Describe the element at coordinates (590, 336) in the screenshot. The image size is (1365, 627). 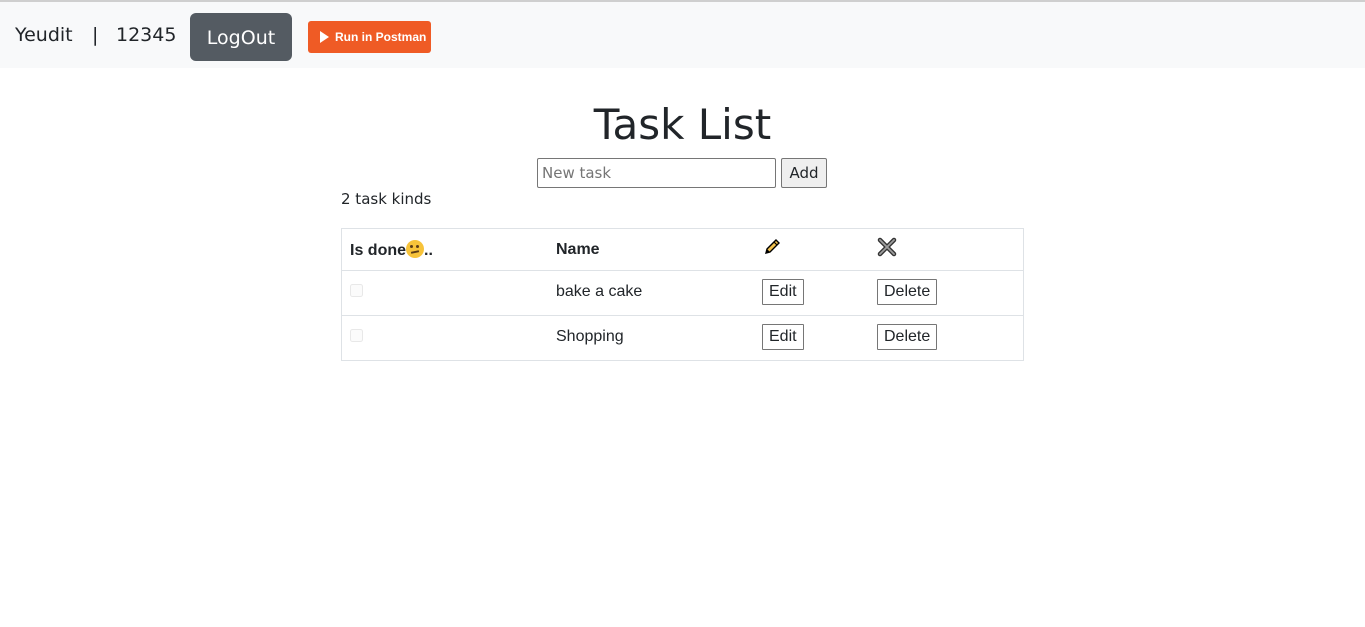
I see `task-name: Shopping` at that location.